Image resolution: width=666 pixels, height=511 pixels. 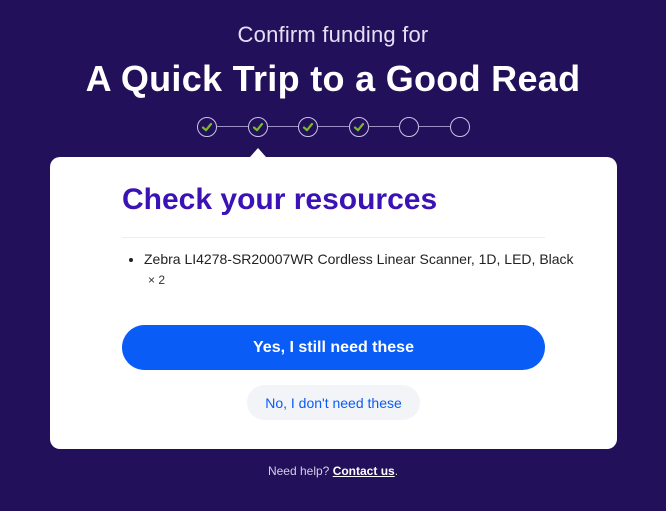 I want to click on current-step-pointer, so click(x=258, y=152).